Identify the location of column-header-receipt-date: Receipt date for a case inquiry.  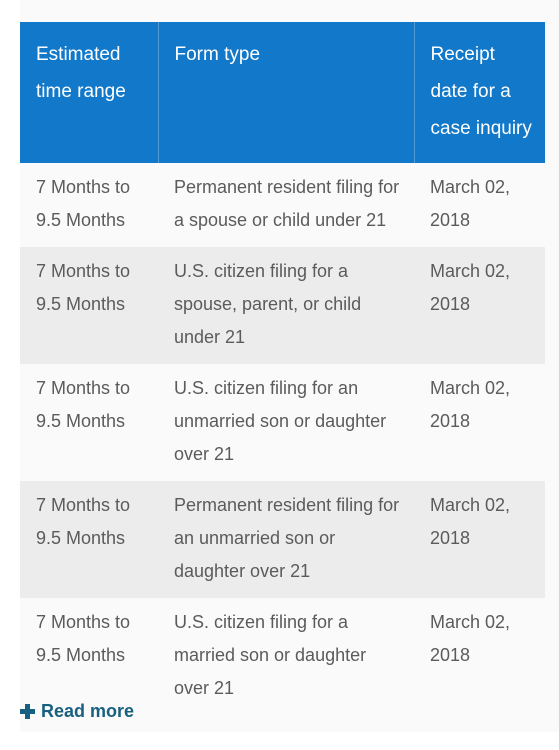
(479, 92).